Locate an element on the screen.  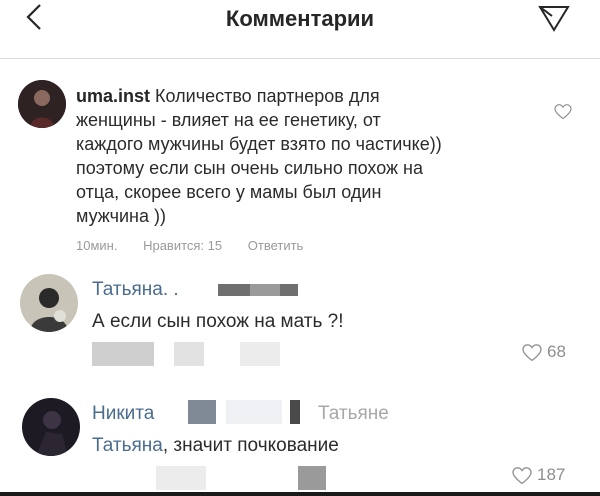
comment-username: Никита is located at coordinates (123, 413).